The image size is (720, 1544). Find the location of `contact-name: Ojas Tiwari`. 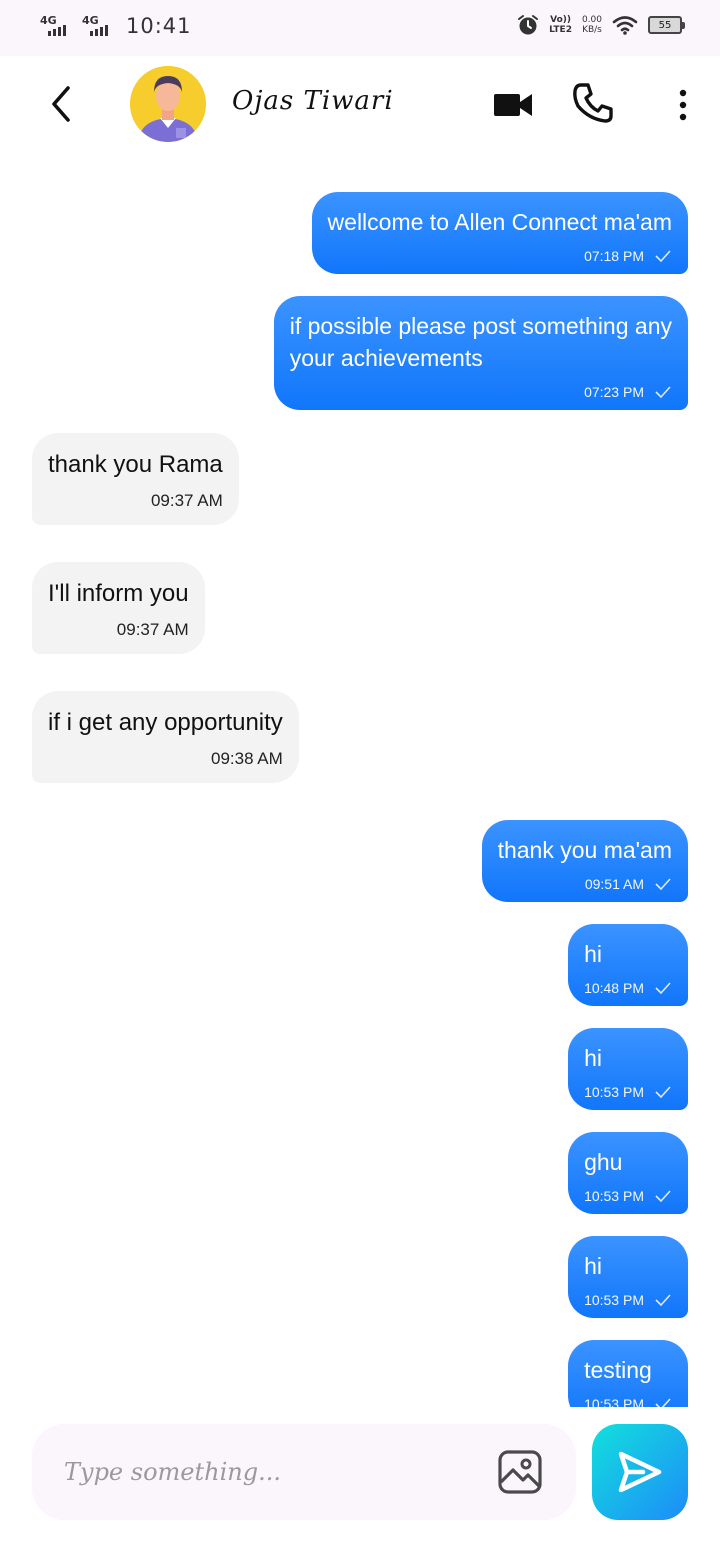

contact-name: Ojas Tiwari is located at coordinates (313, 101).